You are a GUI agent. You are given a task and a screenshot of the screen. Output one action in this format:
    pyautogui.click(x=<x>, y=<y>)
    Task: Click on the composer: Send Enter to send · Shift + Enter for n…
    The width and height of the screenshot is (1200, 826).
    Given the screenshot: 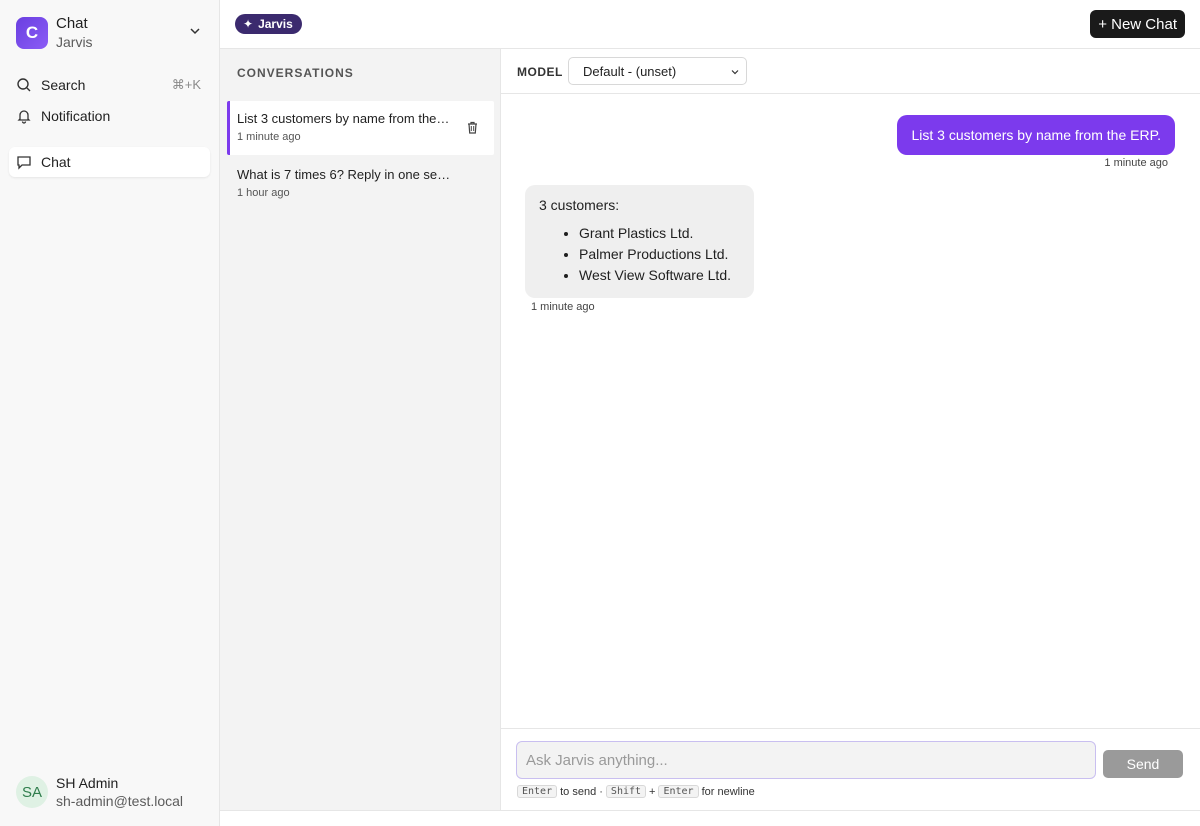 What is the action you would take?
    pyautogui.click(x=850, y=769)
    